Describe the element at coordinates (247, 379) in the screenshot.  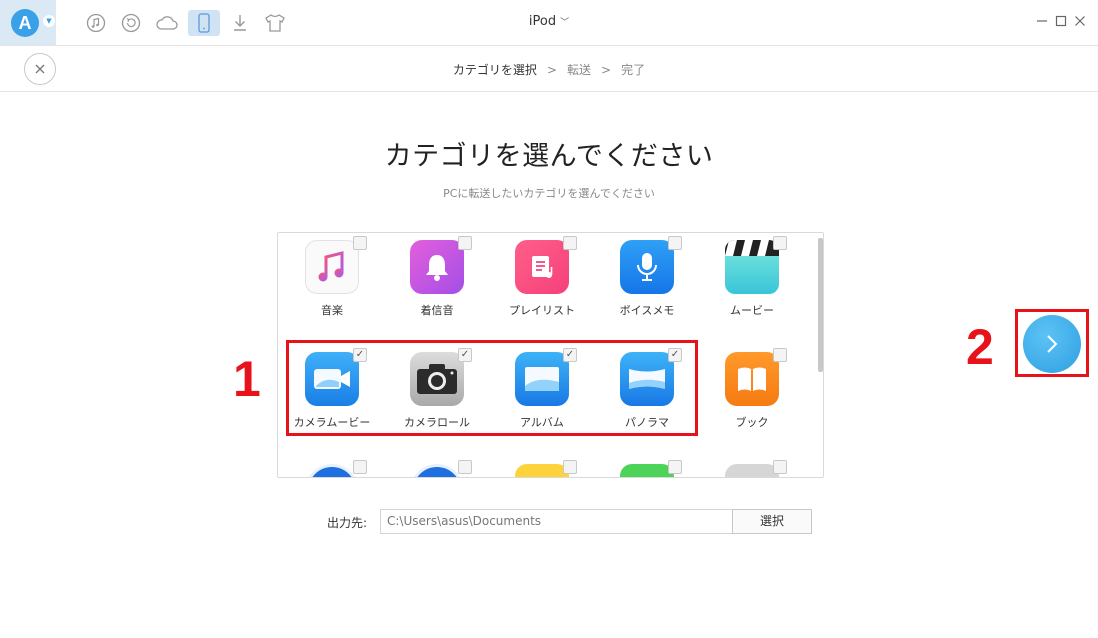
I see `annotation-number-1: 1` at that location.